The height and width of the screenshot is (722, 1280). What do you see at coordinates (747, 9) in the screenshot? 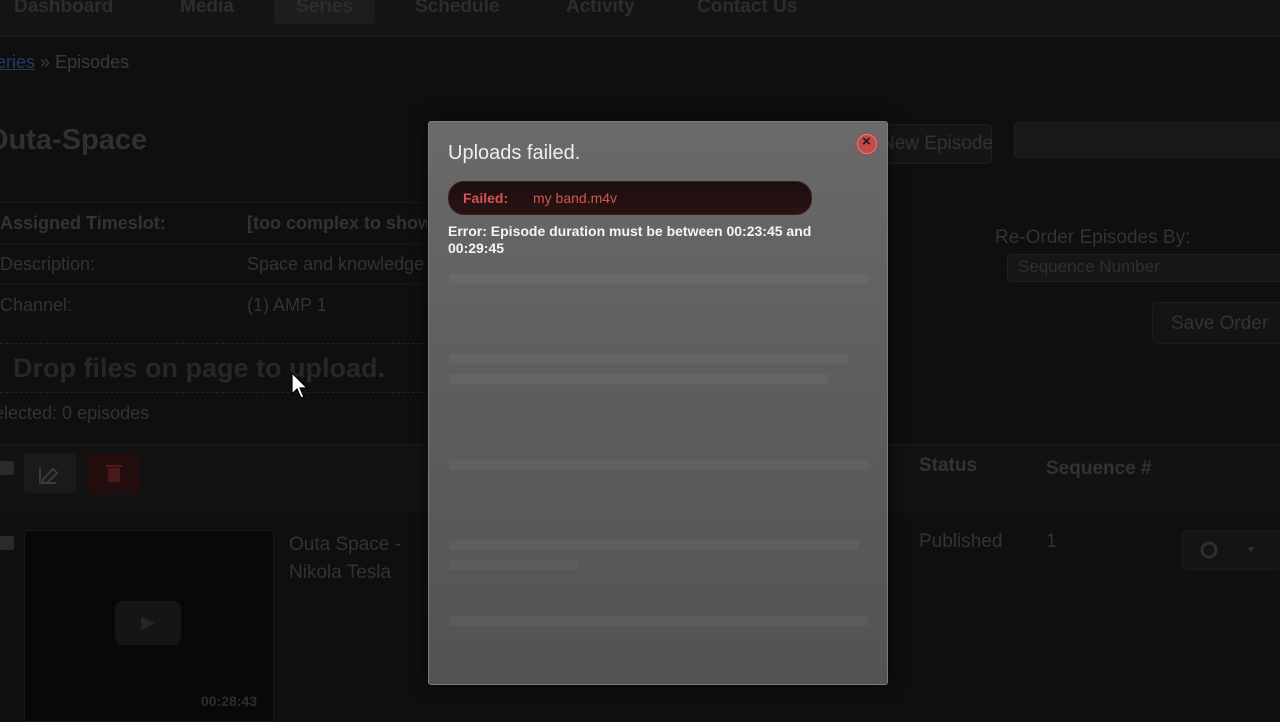
I see `nav-item-contact-us: Contact Us` at bounding box center [747, 9].